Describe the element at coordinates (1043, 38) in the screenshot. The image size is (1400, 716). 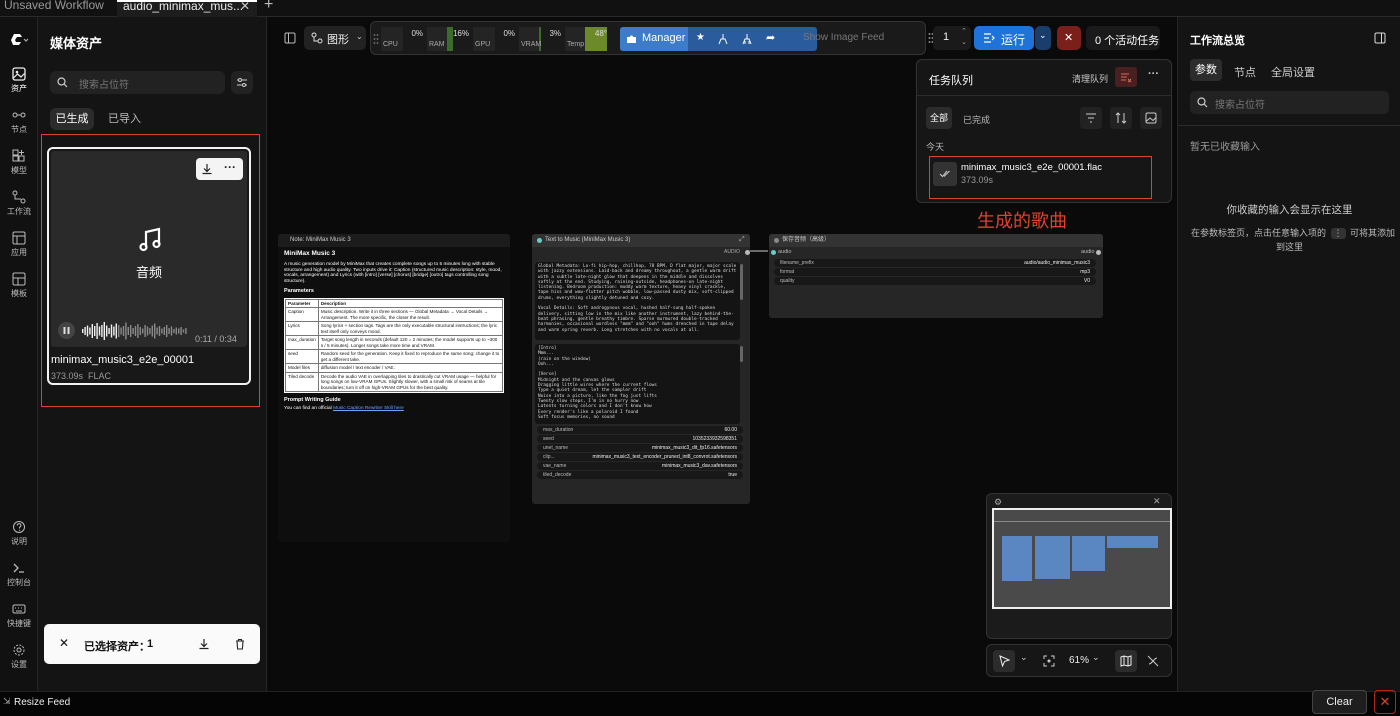
I see `run-options-button: ⌄` at that location.